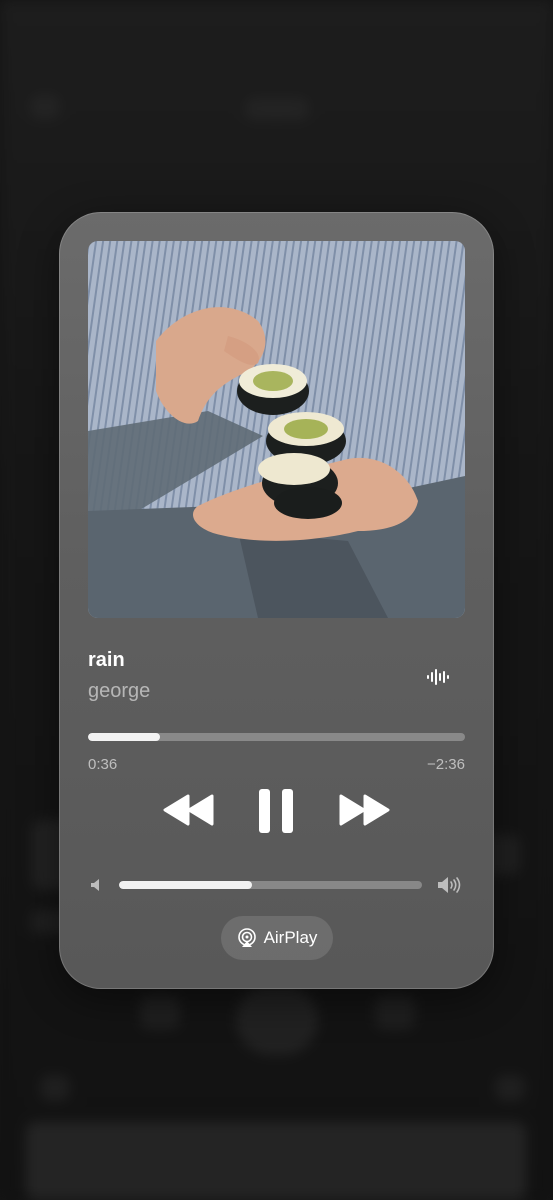 The width and height of the screenshot is (553, 1200). What do you see at coordinates (446, 764) in the screenshot?
I see `remaining-time: −2:36` at bounding box center [446, 764].